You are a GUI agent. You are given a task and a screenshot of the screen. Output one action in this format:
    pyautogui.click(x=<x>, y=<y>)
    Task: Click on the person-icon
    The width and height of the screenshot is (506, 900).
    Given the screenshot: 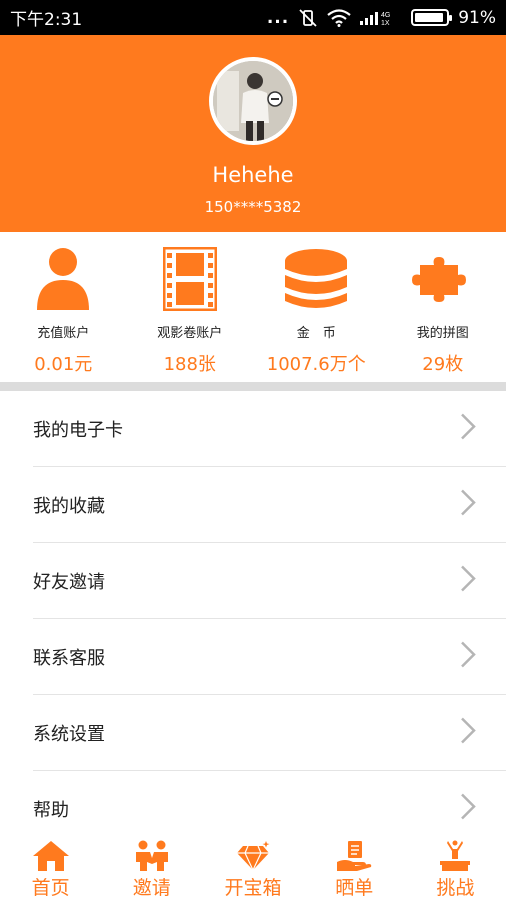 What is the action you would take?
    pyautogui.click(x=63, y=279)
    